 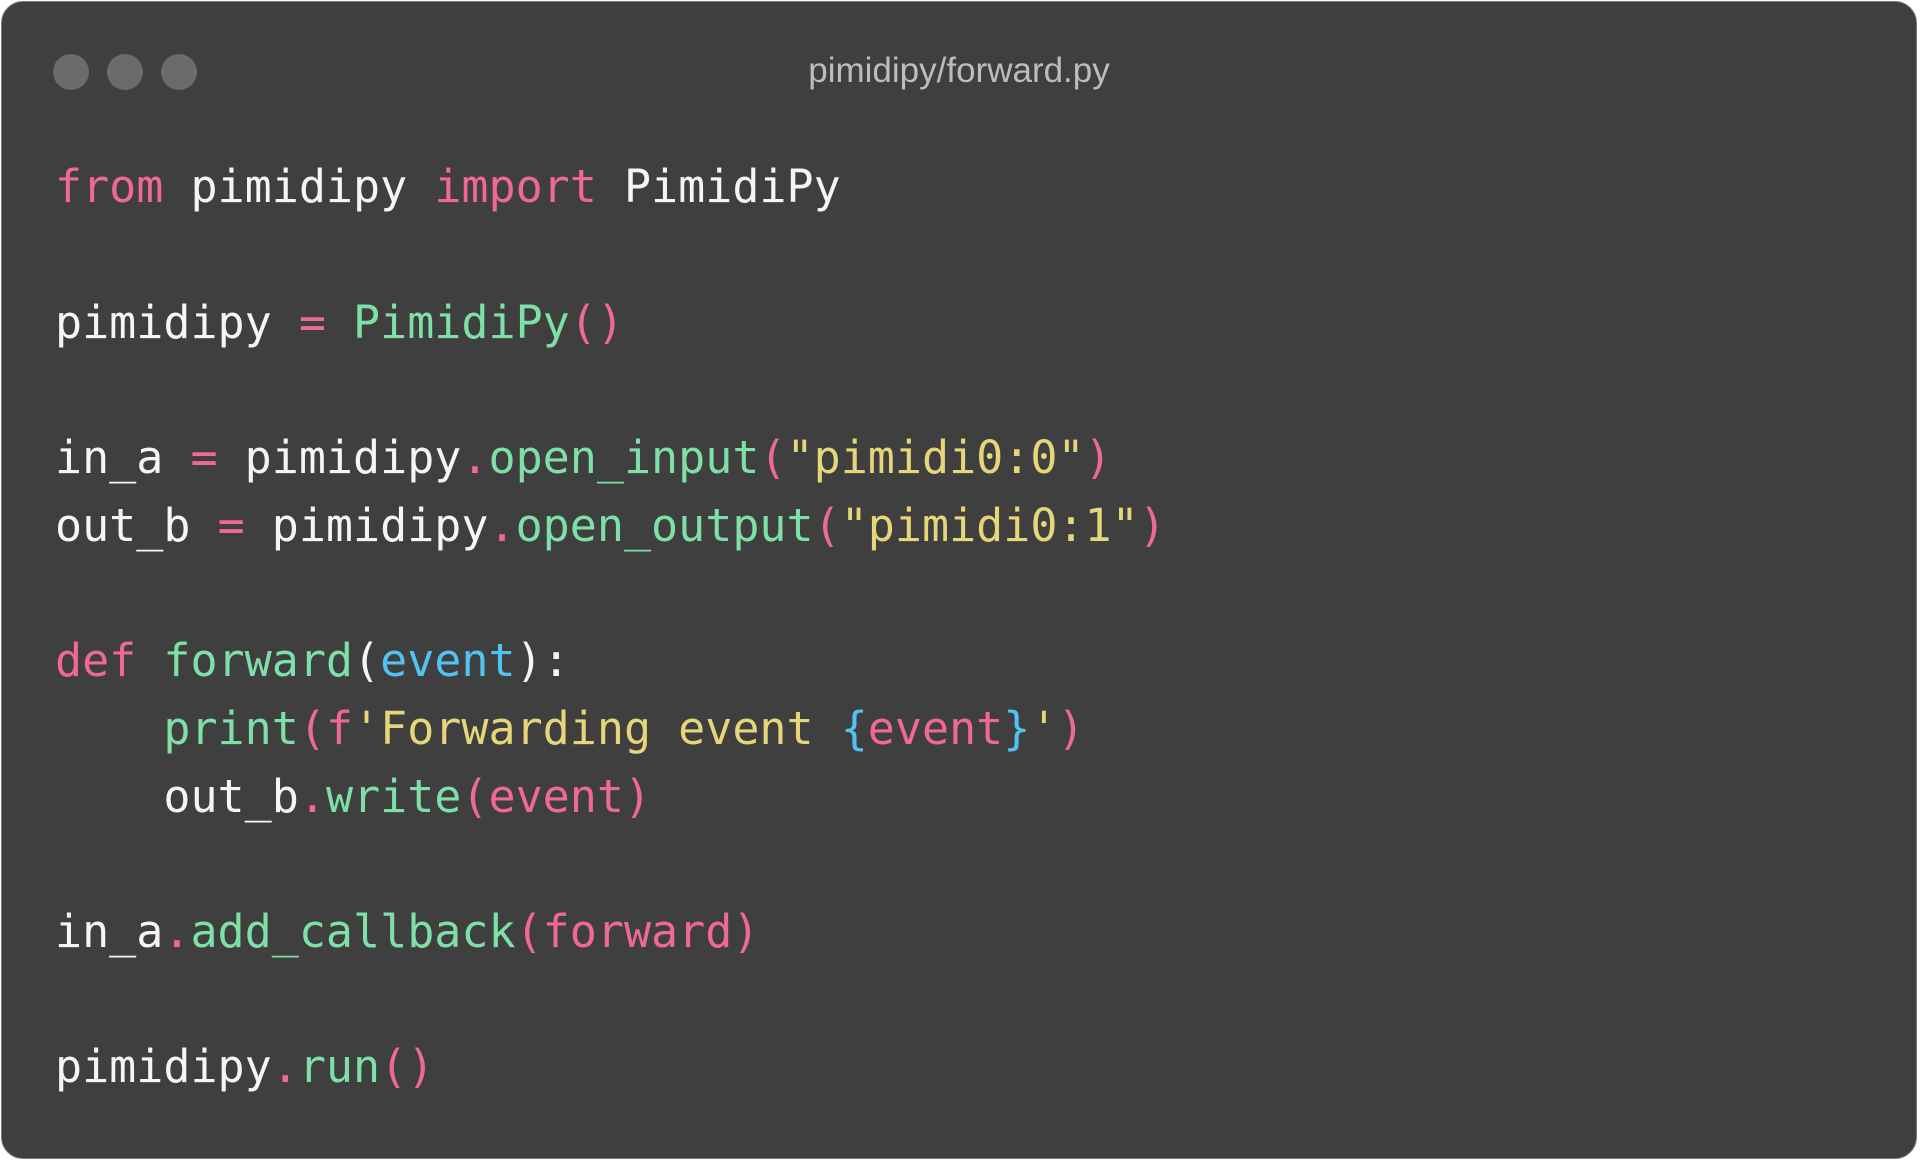 What do you see at coordinates (854, 728) in the screenshot?
I see `brace-token: {` at bounding box center [854, 728].